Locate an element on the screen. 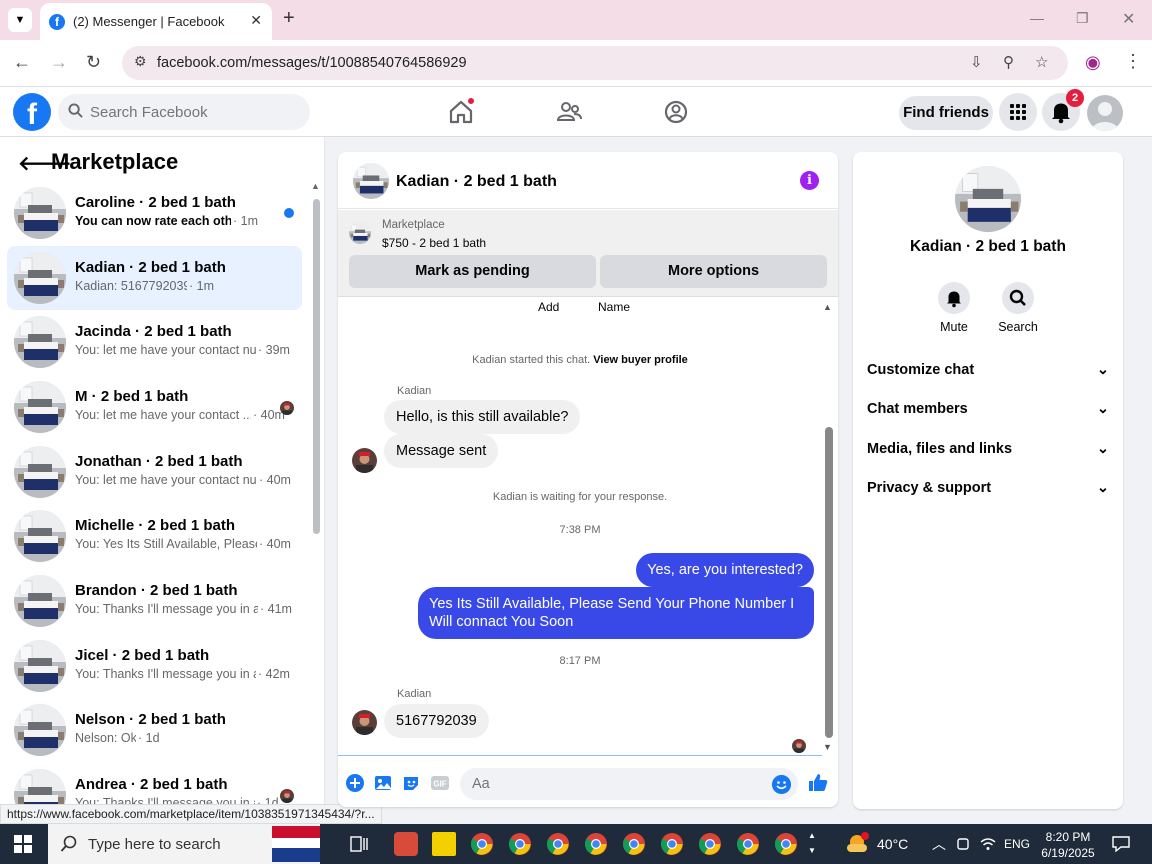 The image size is (1152, 864). zoom-icon: ⚲ is located at coordinates (1008, 62).